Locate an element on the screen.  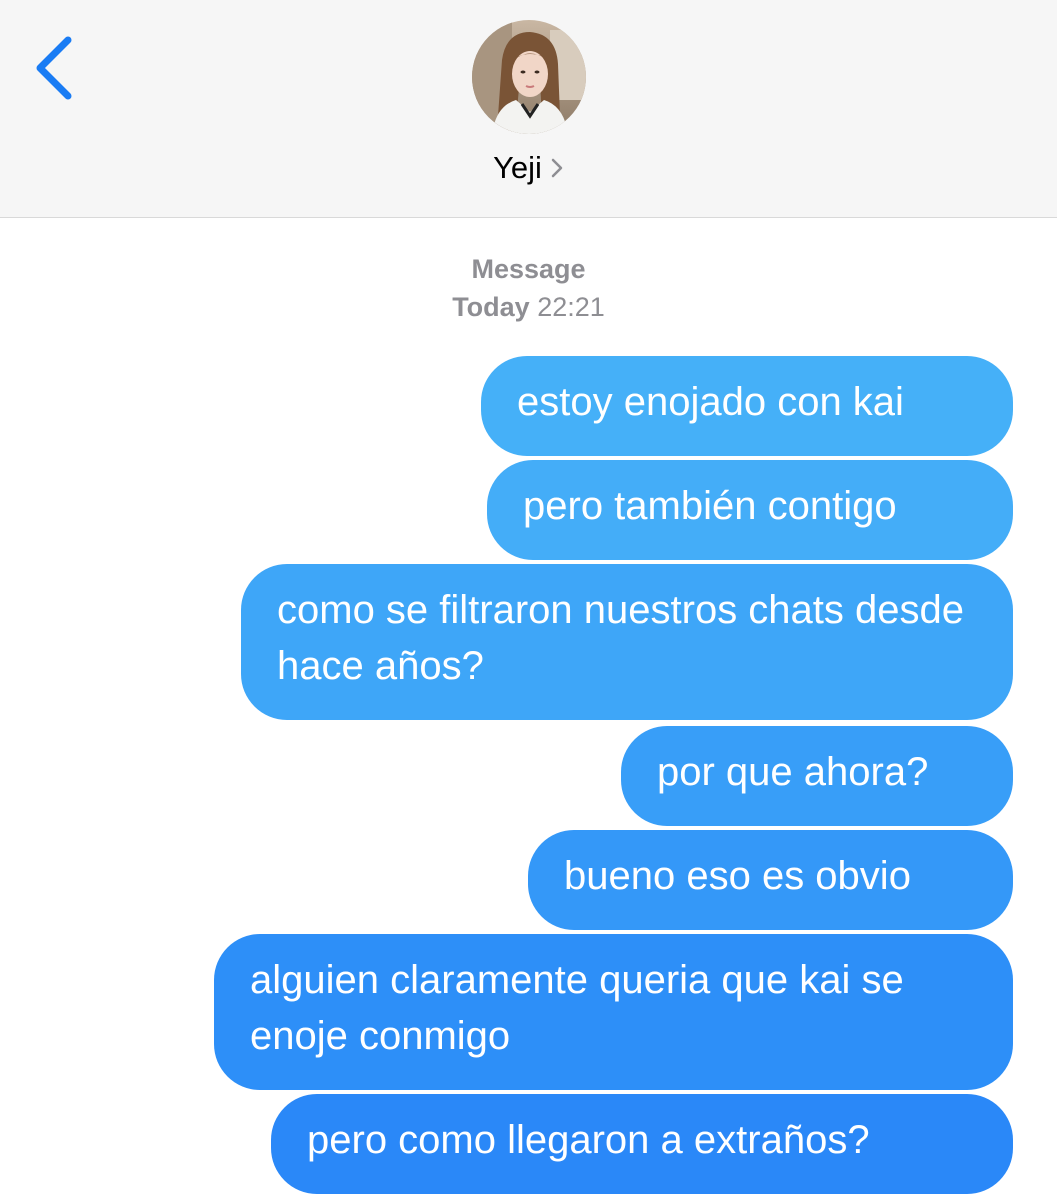
service-label: Message is located at coordinates (528, 269).